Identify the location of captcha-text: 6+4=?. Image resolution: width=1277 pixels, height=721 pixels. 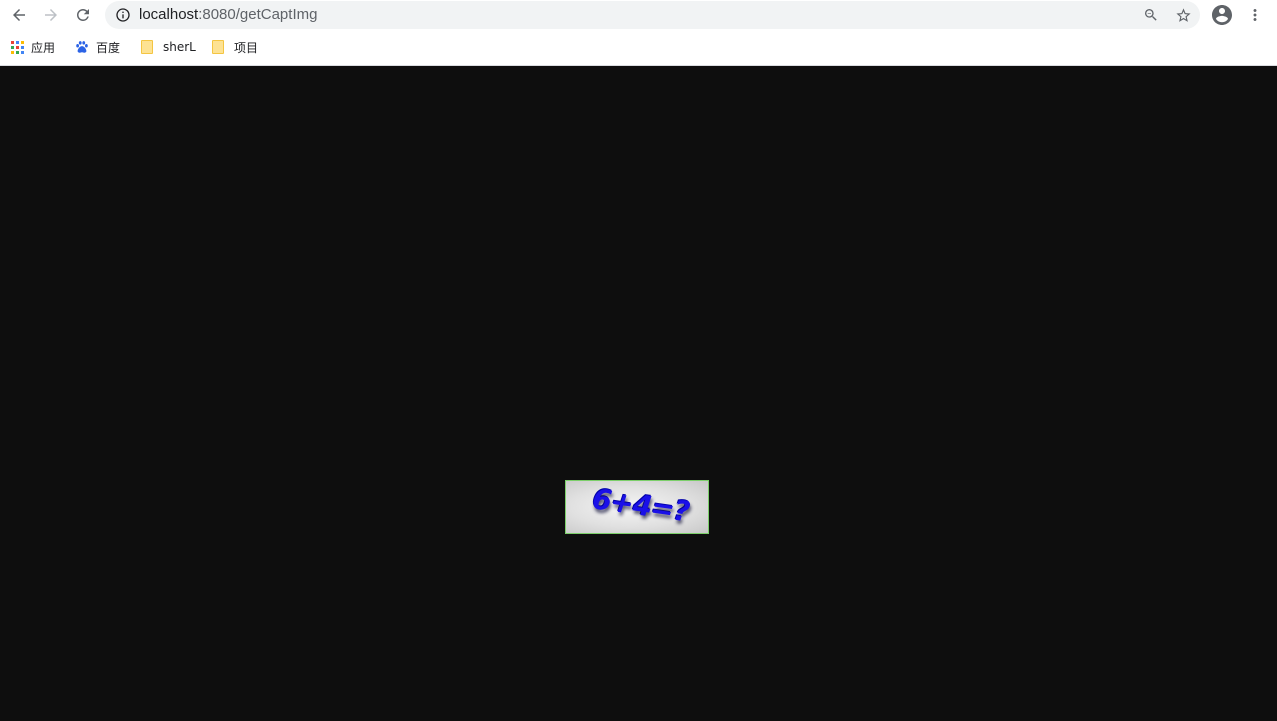
(640, 505).